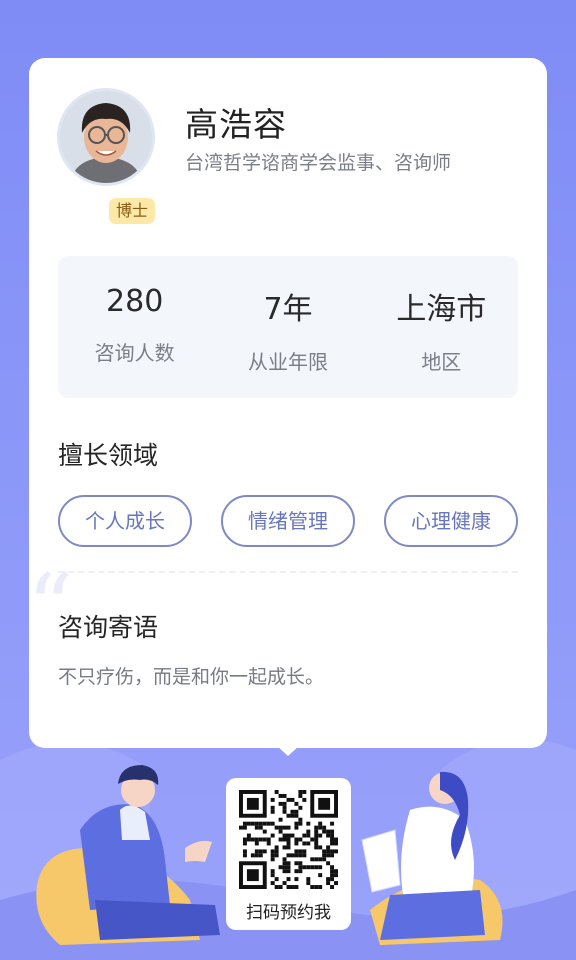  What do you see at coordinates (288, 309) in the screenshot?
I see `stat-value: 7年` at bounding box center [288, 309].